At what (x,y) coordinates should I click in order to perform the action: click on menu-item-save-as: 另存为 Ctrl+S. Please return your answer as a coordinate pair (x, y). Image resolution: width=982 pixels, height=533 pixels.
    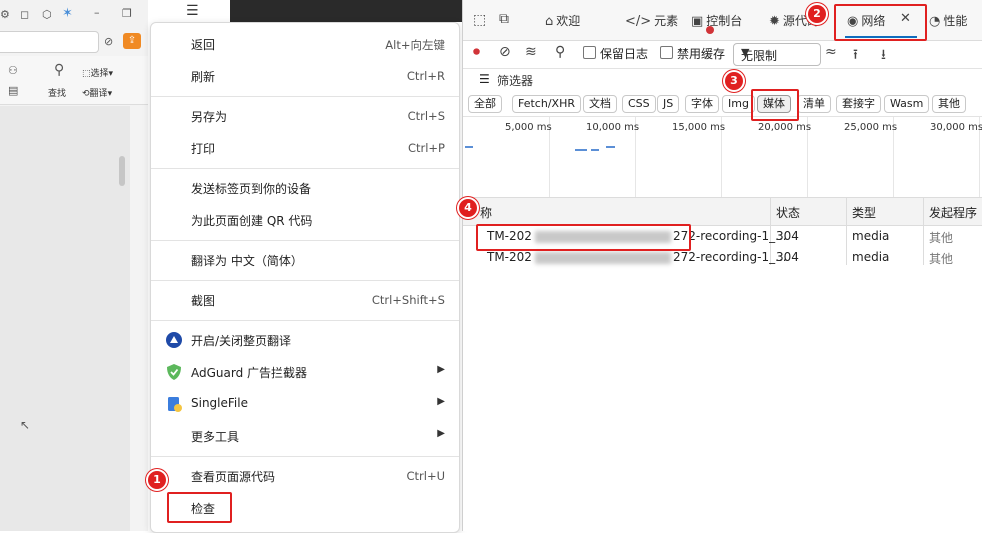
    Looking at the image, I should click on (305, 116).